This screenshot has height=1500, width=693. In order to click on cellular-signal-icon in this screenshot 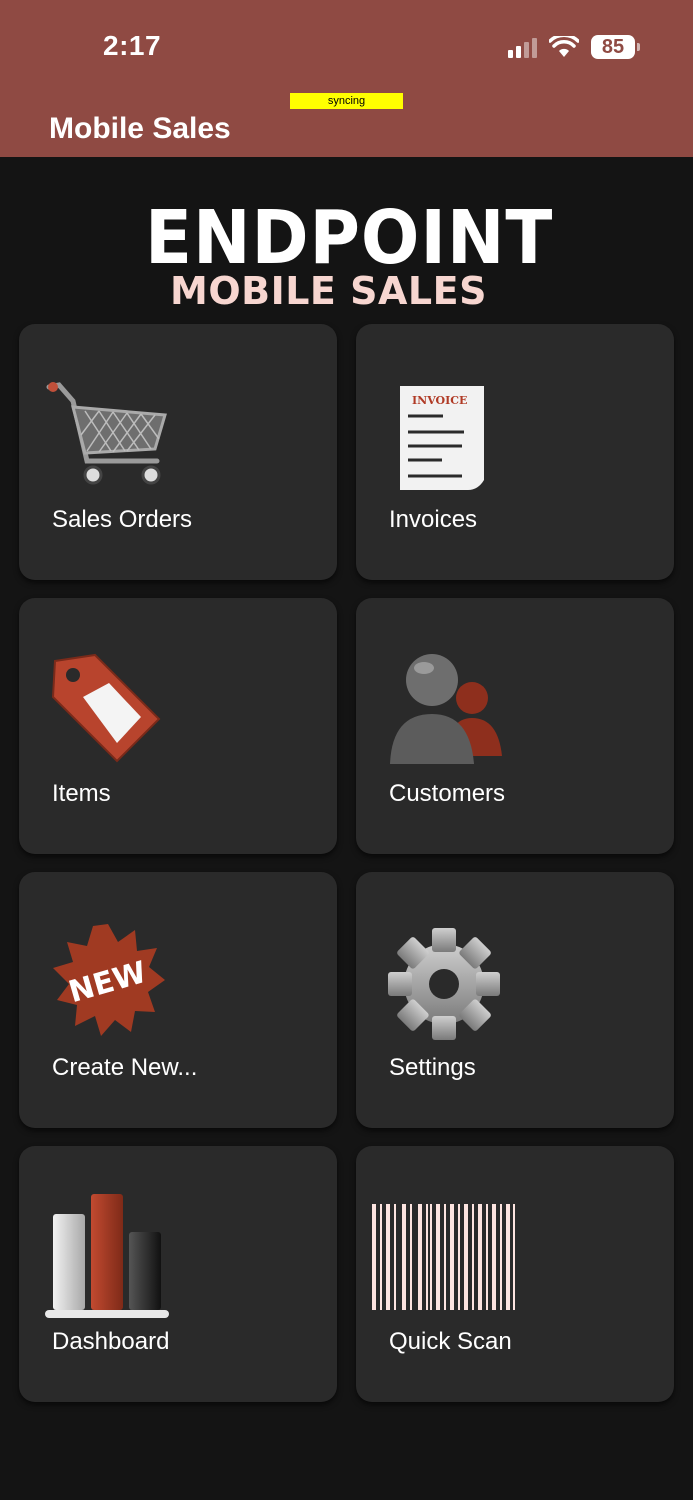, I will do `click(522, 47)`.